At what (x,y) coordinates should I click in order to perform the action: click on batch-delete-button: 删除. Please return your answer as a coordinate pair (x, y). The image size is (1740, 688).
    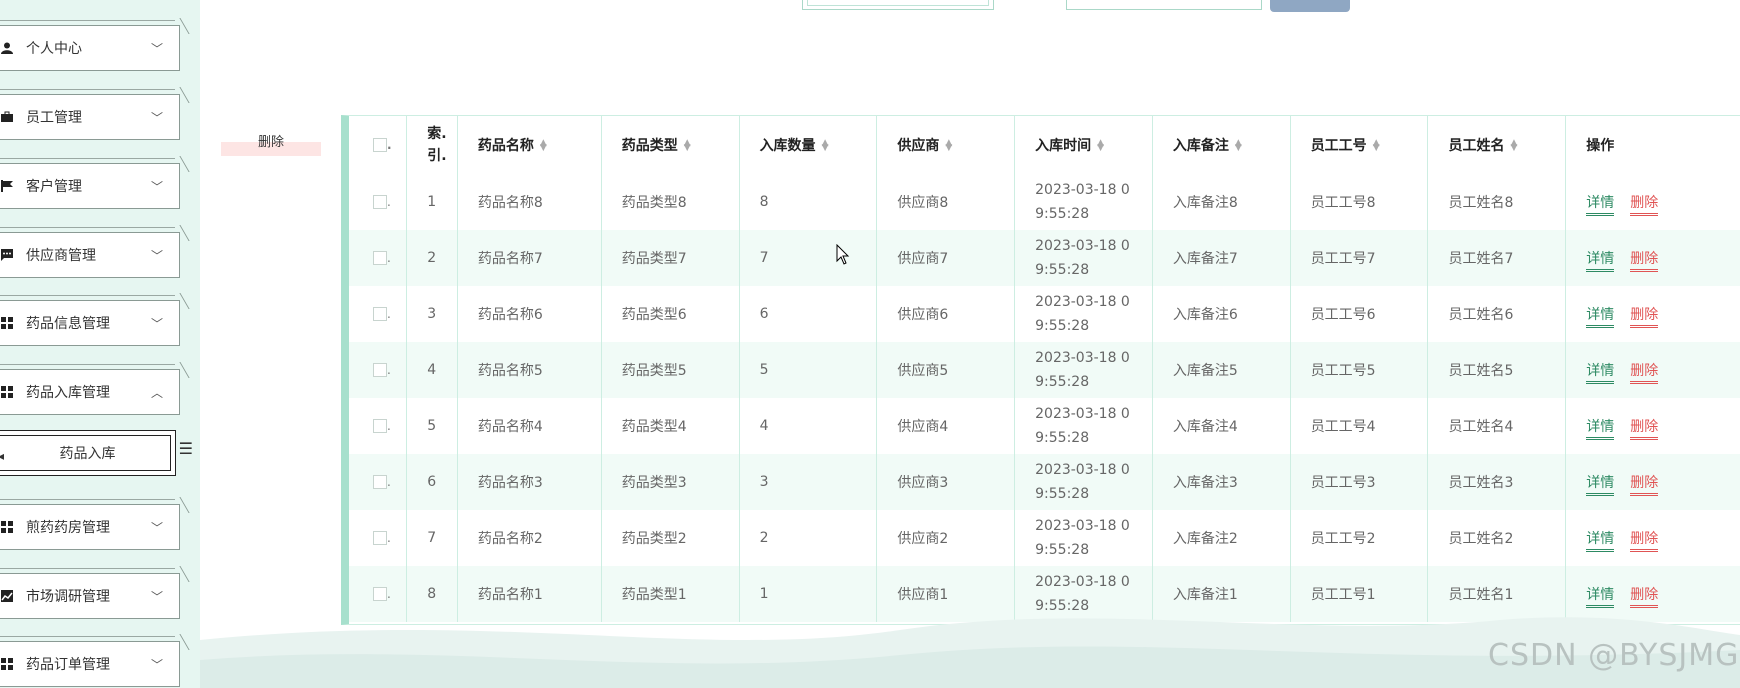
    Looking at the image, I should click on (271, 140).